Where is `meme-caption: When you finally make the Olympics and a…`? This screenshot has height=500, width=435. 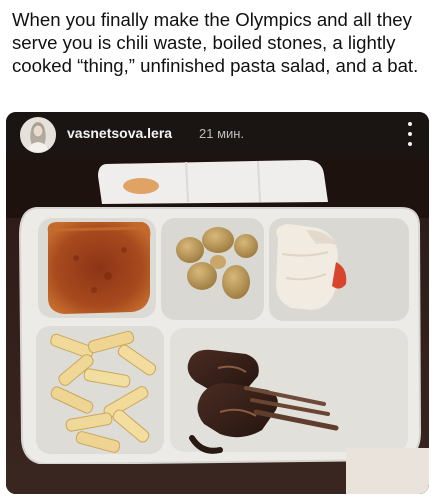
meme-caption: When you finally make the Olympics and a… is located at coordinates (215, 42).